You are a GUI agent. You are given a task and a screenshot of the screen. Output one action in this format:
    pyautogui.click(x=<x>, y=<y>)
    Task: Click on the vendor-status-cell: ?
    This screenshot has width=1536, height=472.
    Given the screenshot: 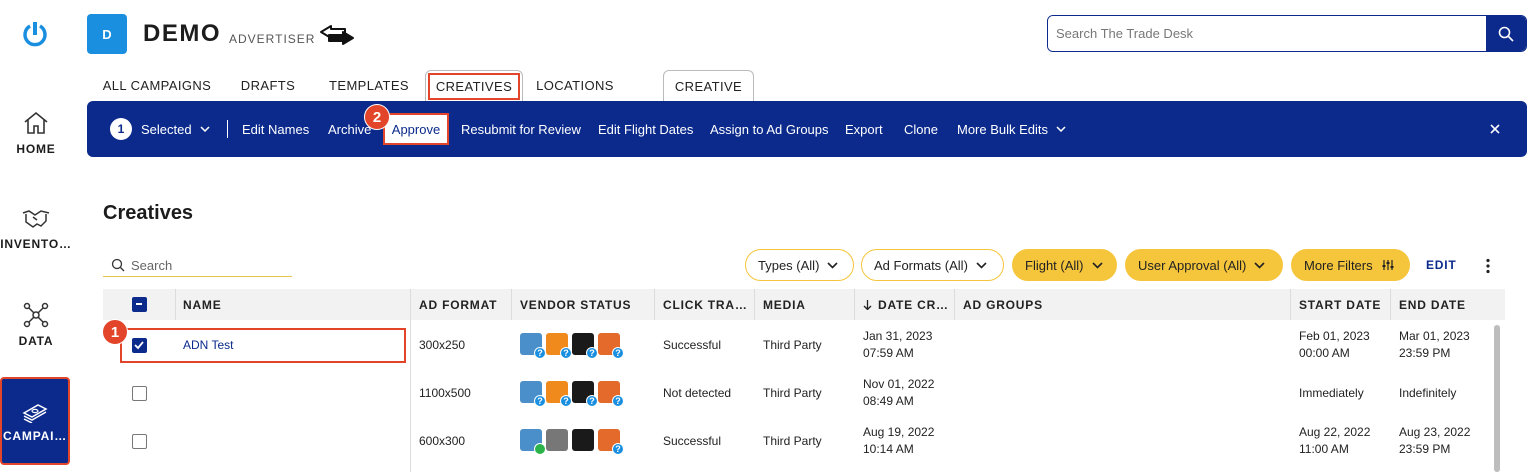 What is the action you would take?
    pyautogui.click(x=572, y=442)
    